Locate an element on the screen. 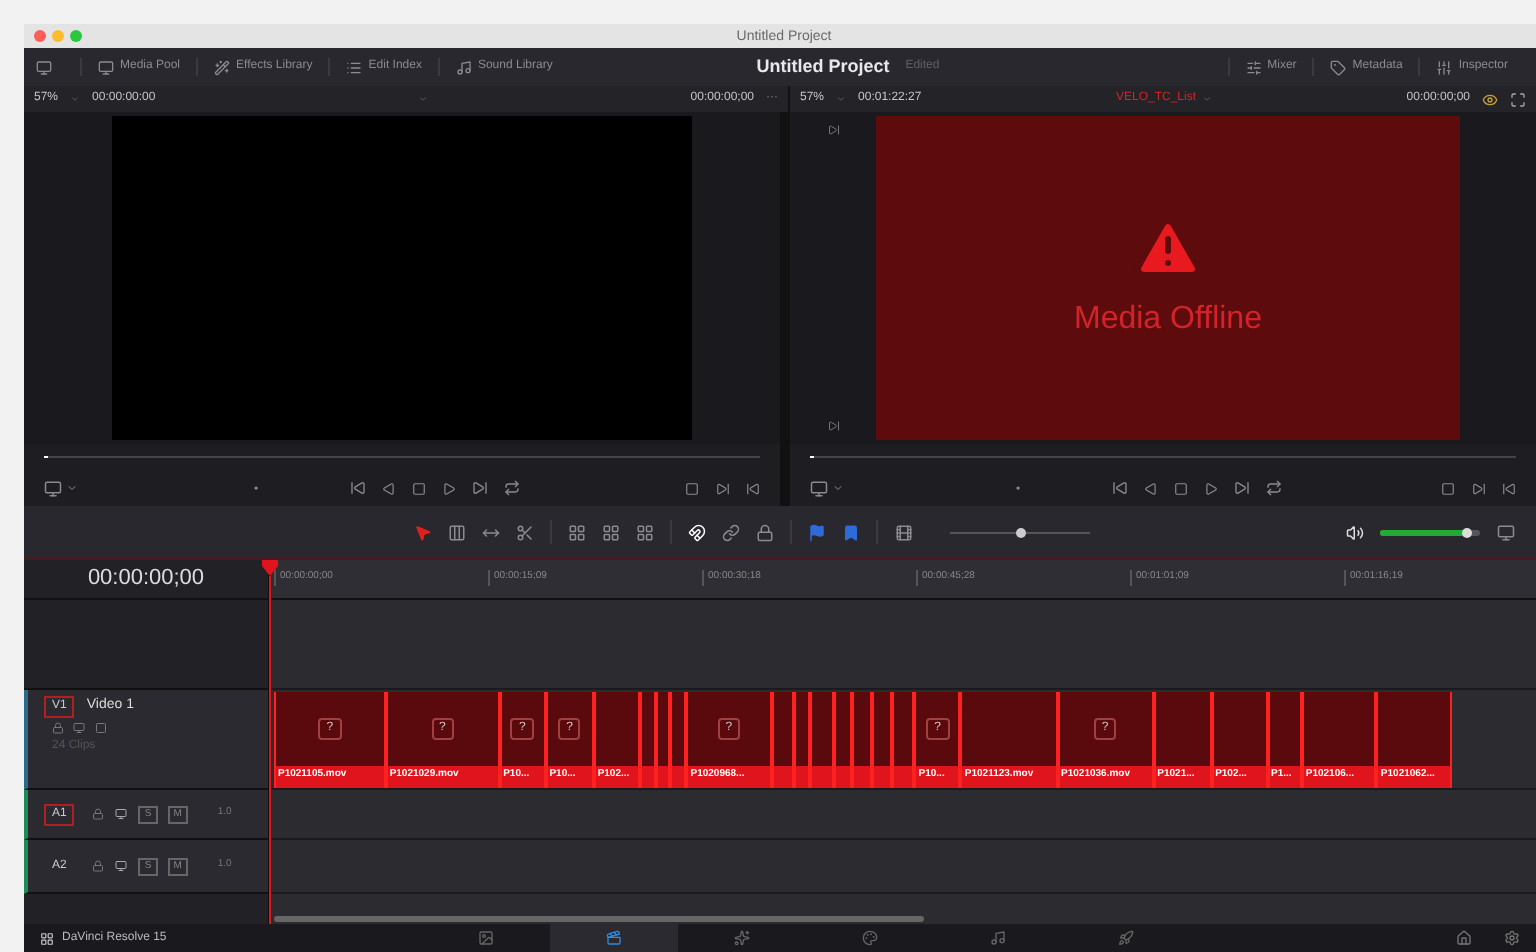 The height and width of the screenshot is (952, 1536). offline-message: Media Offline is located at coordinates (1168, 320).